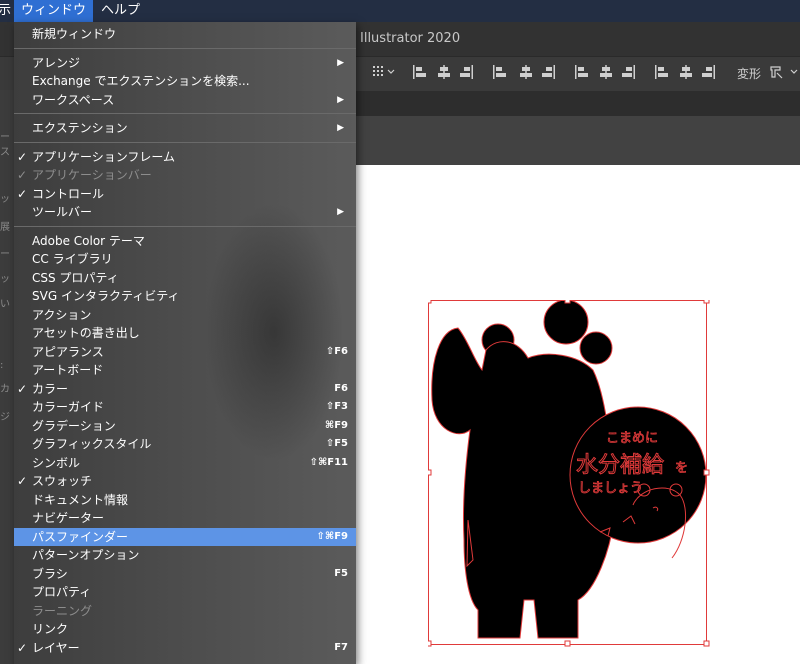  Describe the element at coordinates (50, 573) in the screenshot. I see `menu-item-label: ブラシ` at that location.